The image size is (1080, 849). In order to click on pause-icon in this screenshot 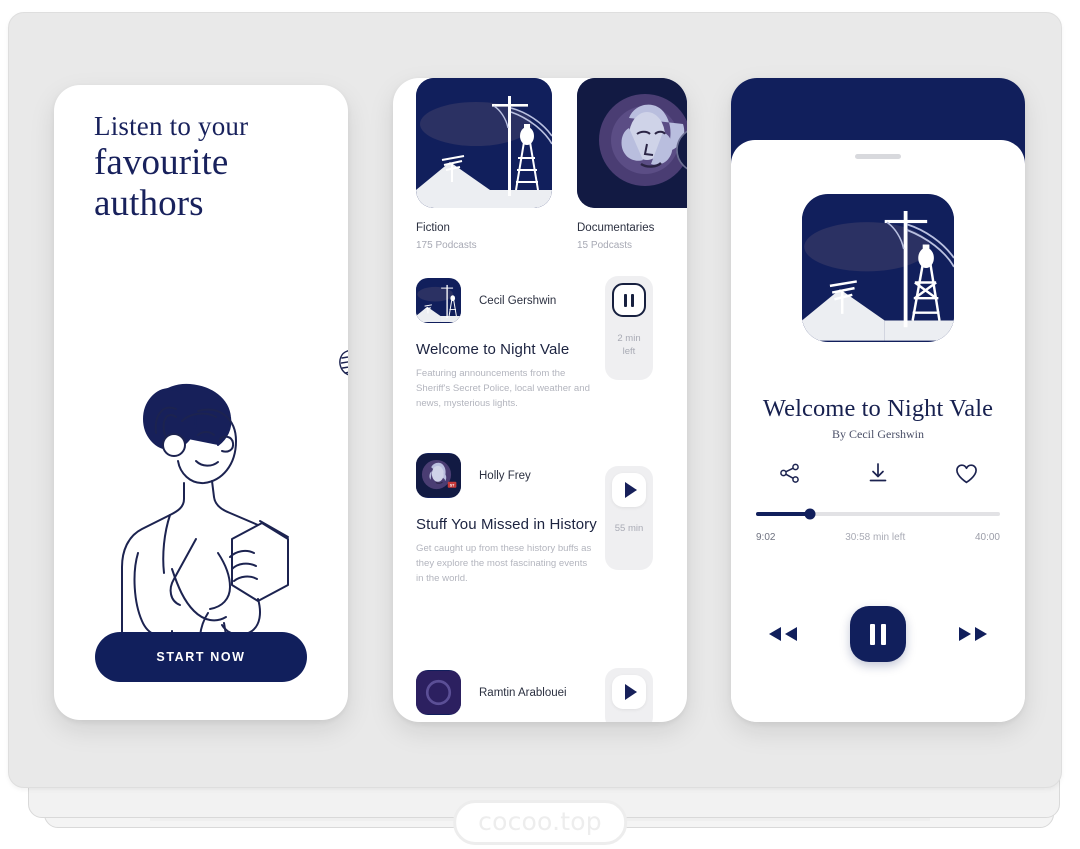, I will do `click(629, 300)`.